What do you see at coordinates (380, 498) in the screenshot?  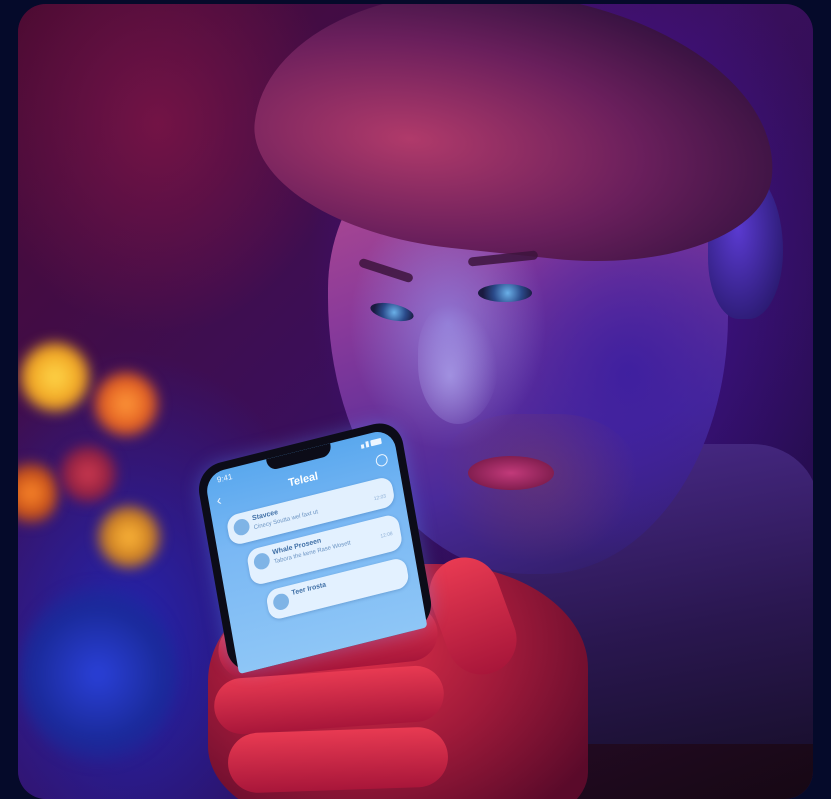 I see `list-item-time: 12:03` at bounding box center [380, 498].